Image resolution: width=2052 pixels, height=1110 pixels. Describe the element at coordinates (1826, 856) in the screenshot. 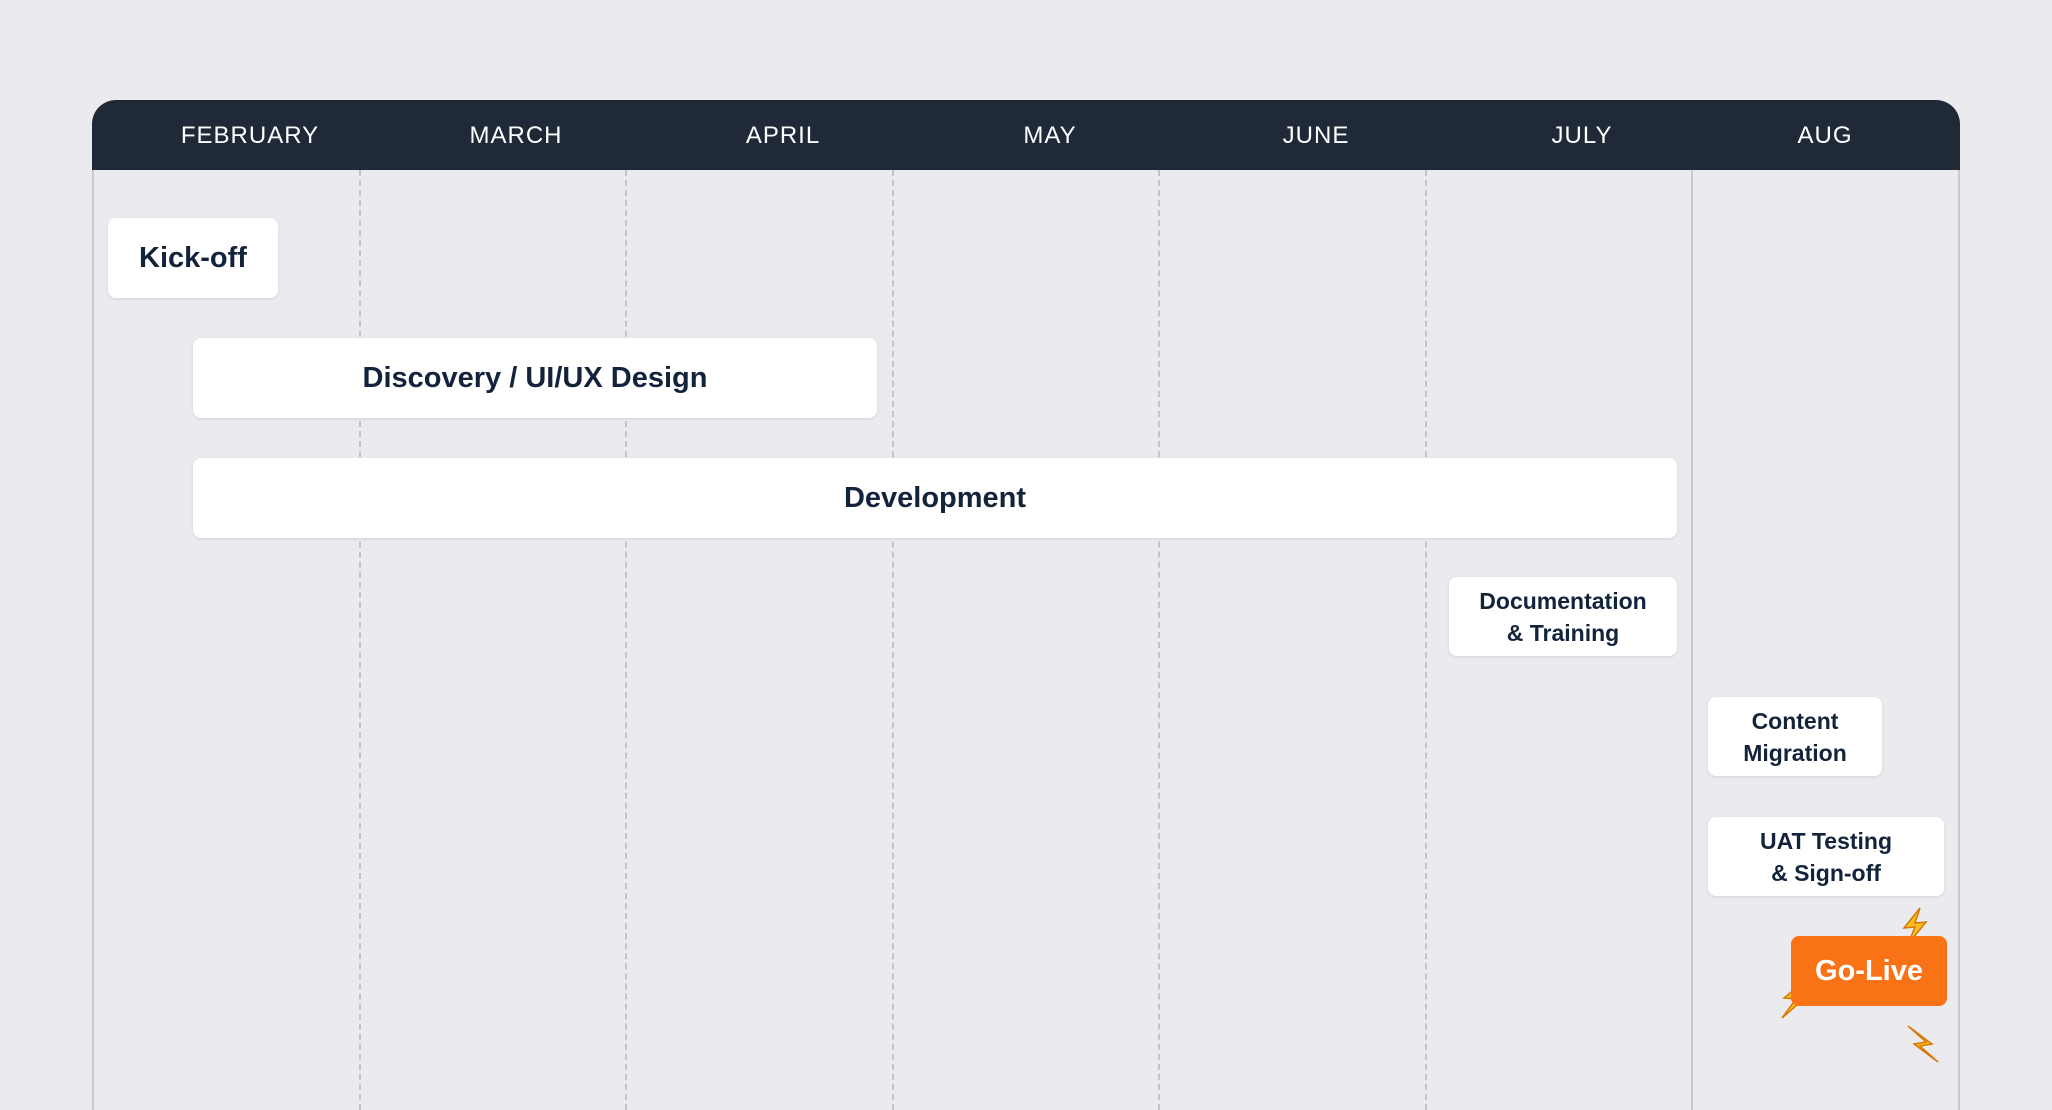

I see `task-uat-testing: UAT Testing & Sign-off` at that location.